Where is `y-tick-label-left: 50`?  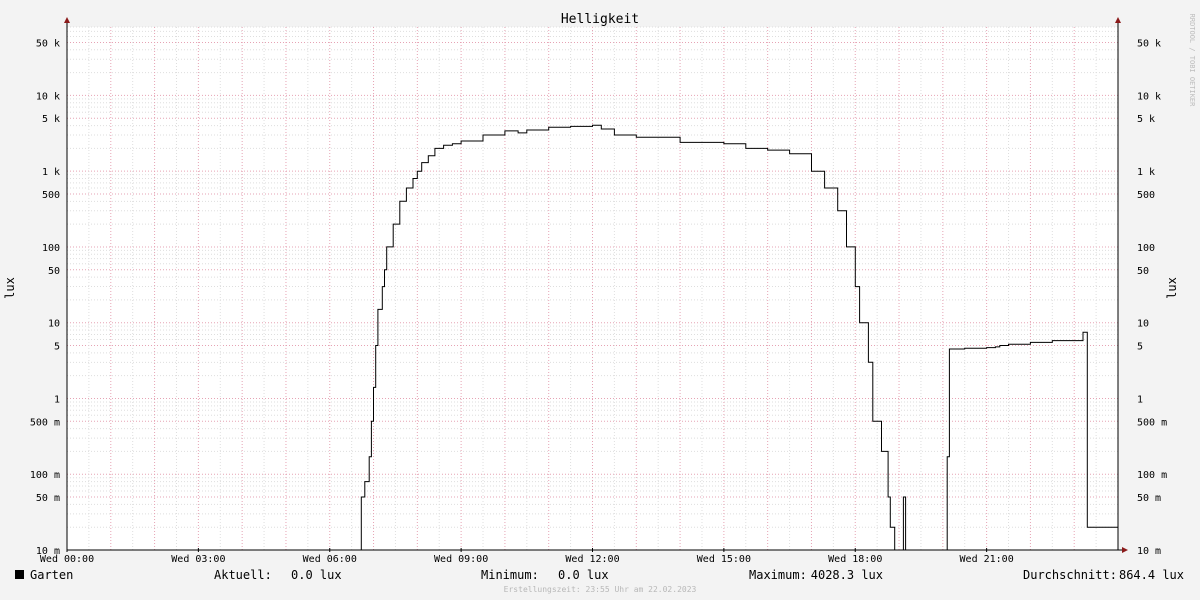
y-tick-label-left: 50 is located at coordinates (54, 271).